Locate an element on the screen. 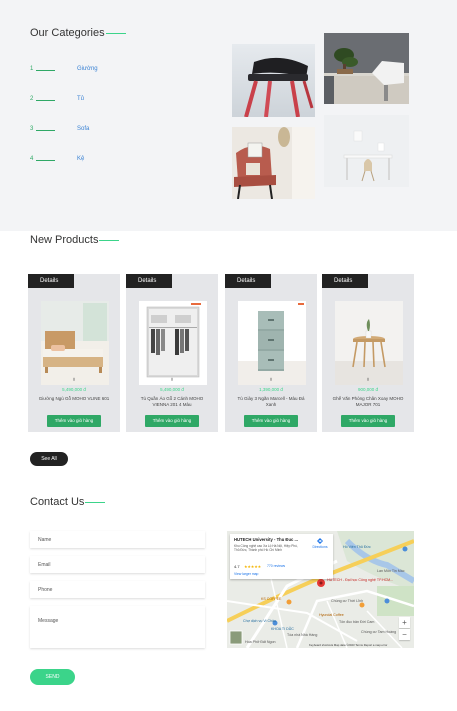  product-name: Tủ Giày 3 Ngăn Marcell - Màu Đá Xanh is located at coordinates (271, 402).